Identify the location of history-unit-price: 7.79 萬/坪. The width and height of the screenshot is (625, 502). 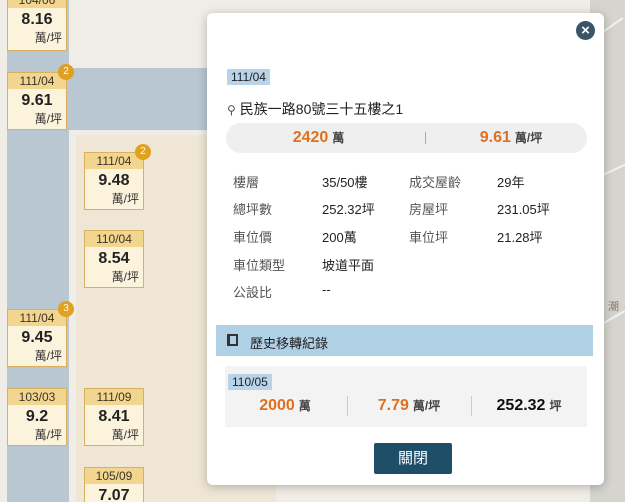
(409, 406).